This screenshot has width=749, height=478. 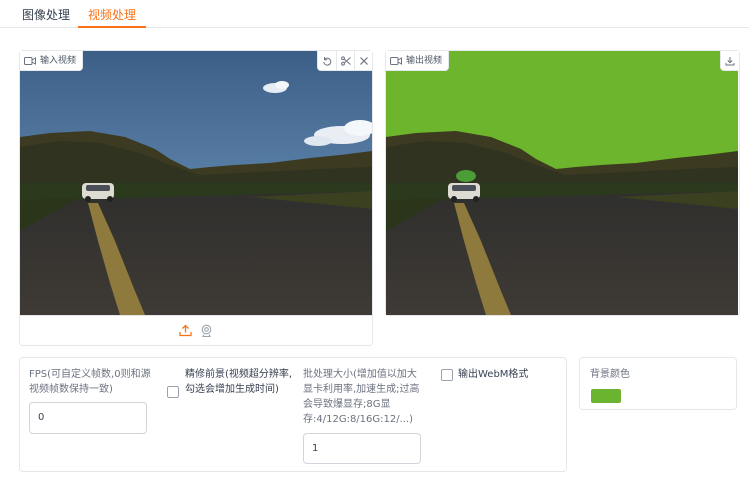 What do you see at coordinates (374, 14) in the screenshot?
I see `tab-bar: 图像处理 视频处理` at bounding box center [374, 14].